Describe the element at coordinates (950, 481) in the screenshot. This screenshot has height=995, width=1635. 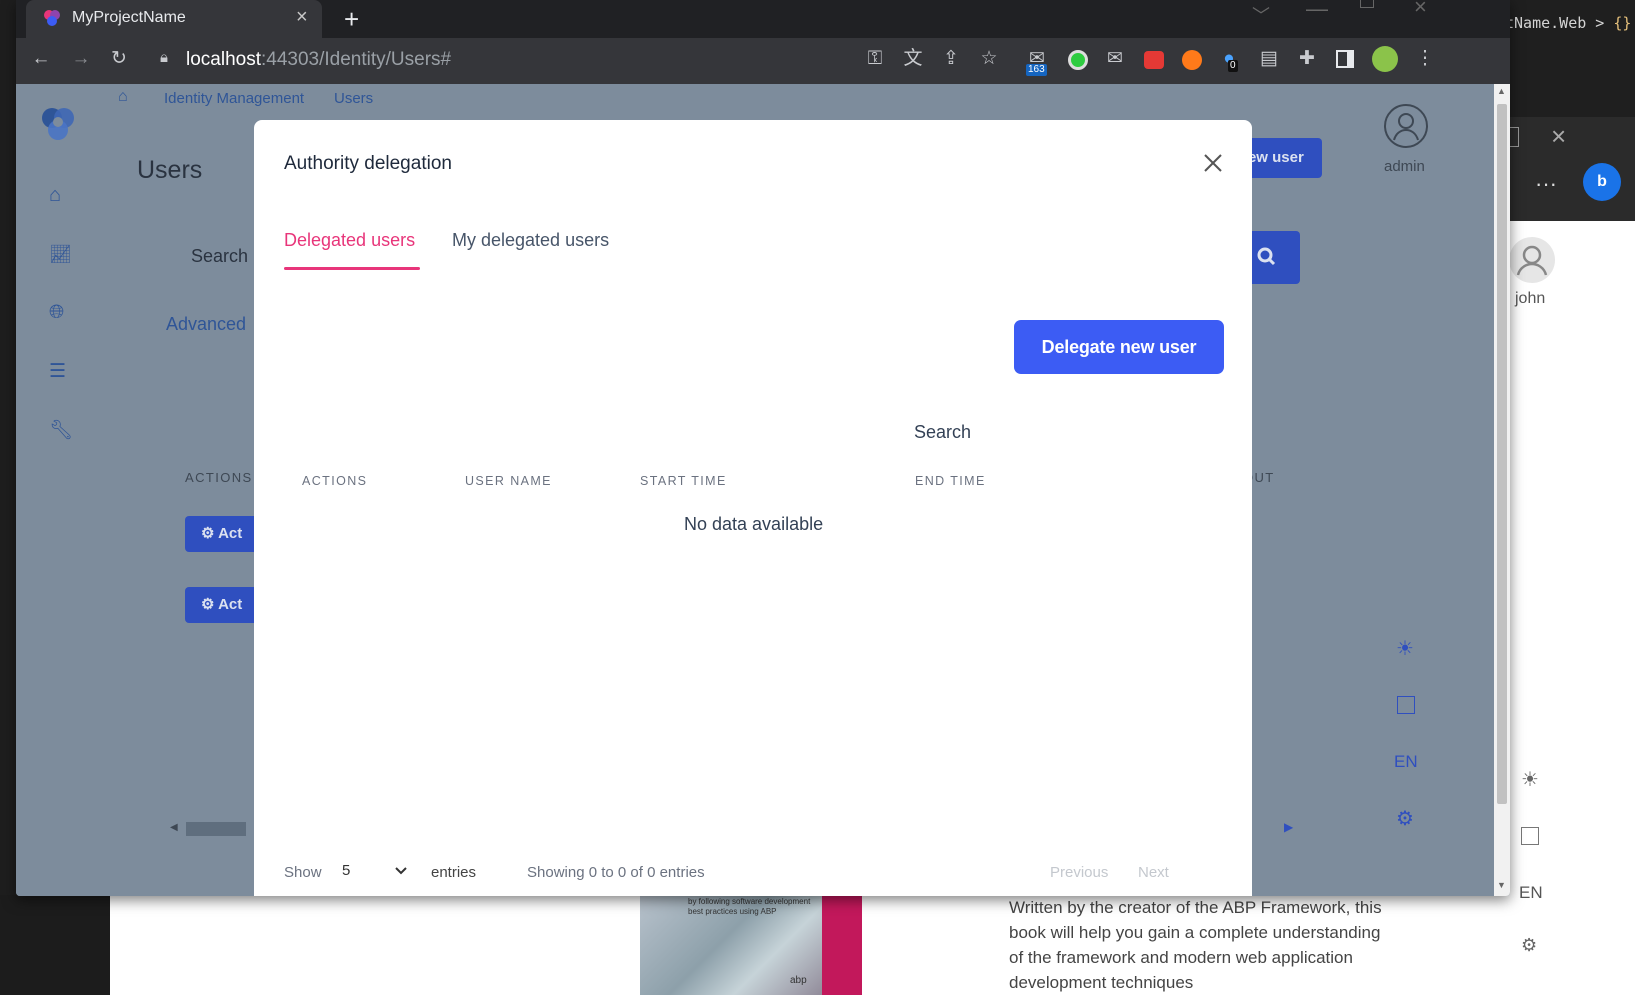
I see `column-header-end-time: END TIME` at that location.